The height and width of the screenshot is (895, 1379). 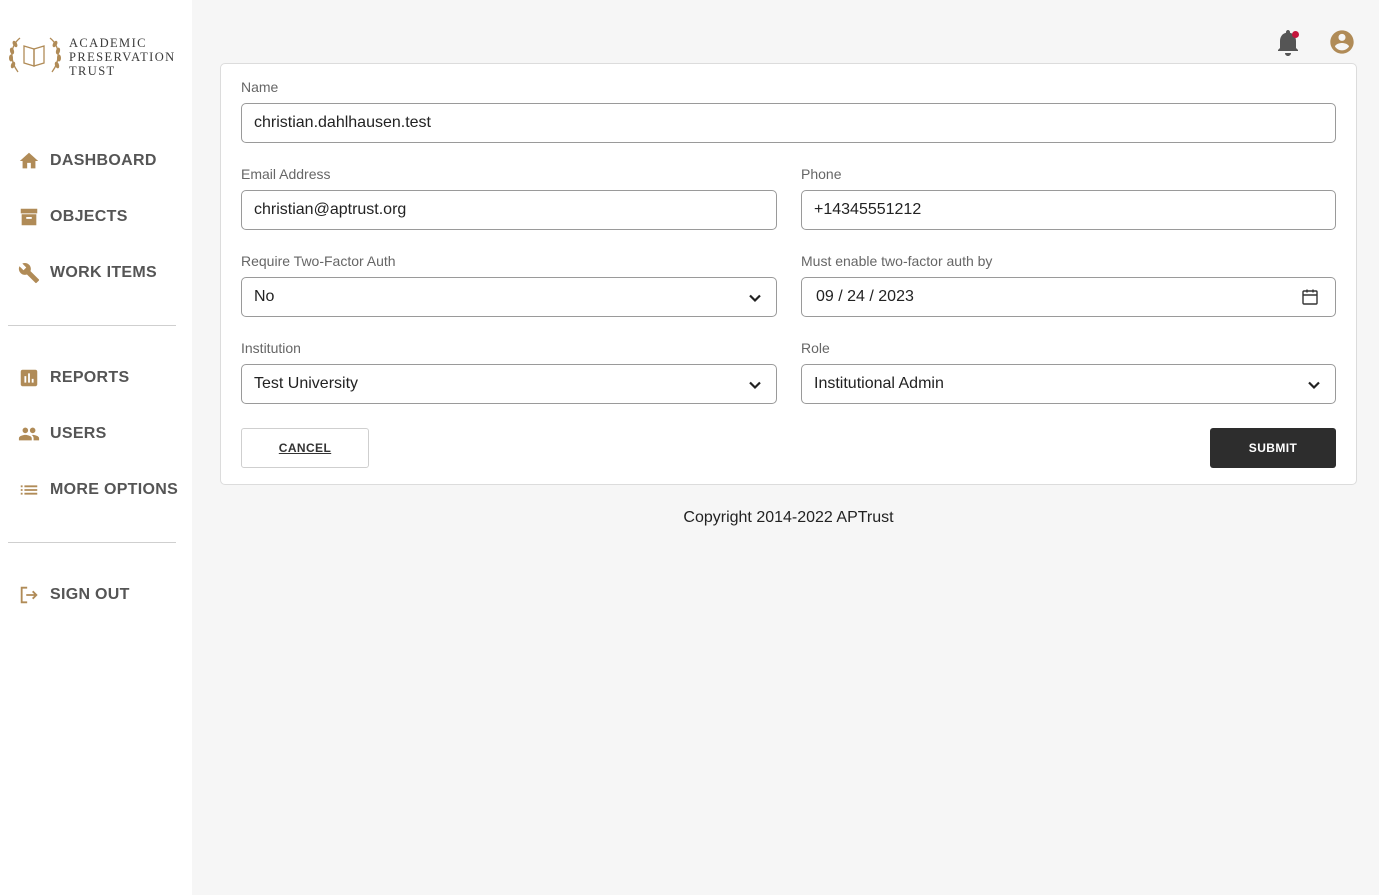 What do you see at coordinates (509, 297) in the screenshot?
I see `two-factor-select: No` at bounding box center [509, 297].